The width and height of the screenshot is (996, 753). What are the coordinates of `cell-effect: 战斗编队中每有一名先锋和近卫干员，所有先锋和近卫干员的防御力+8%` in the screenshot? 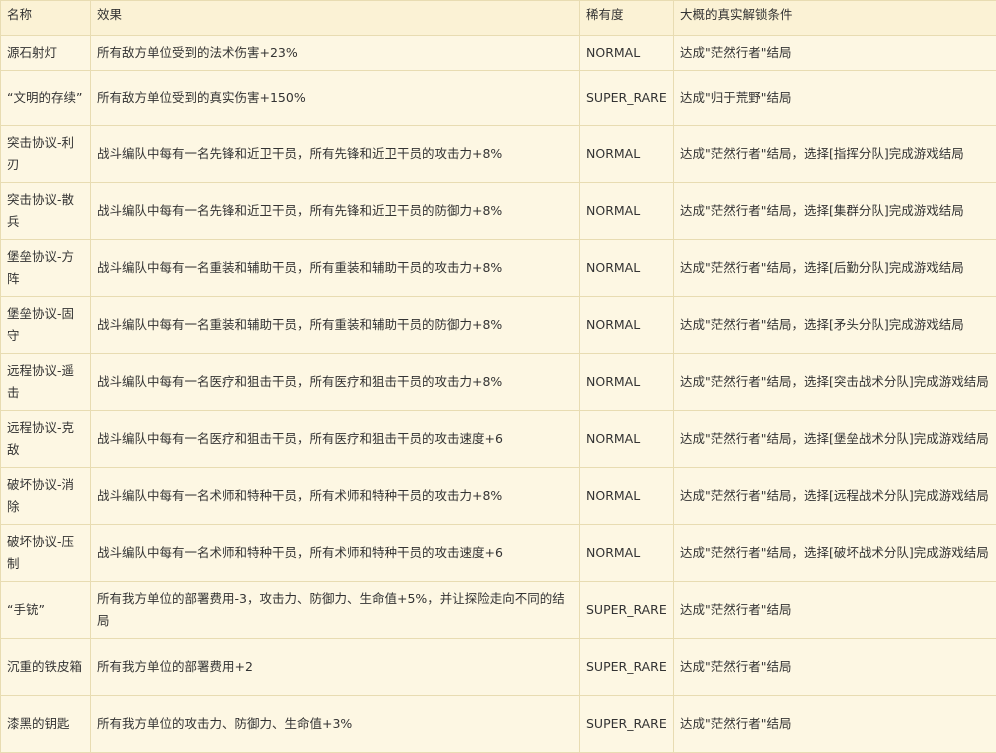 It's located at (335, 211).